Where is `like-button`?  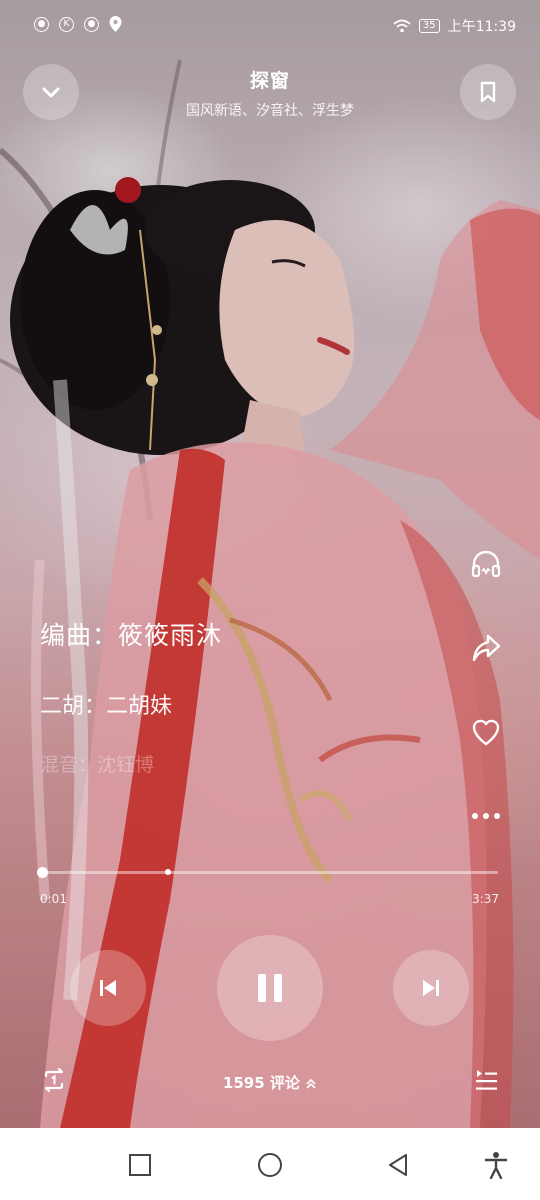
like-button is located at coordinates (486, 732).